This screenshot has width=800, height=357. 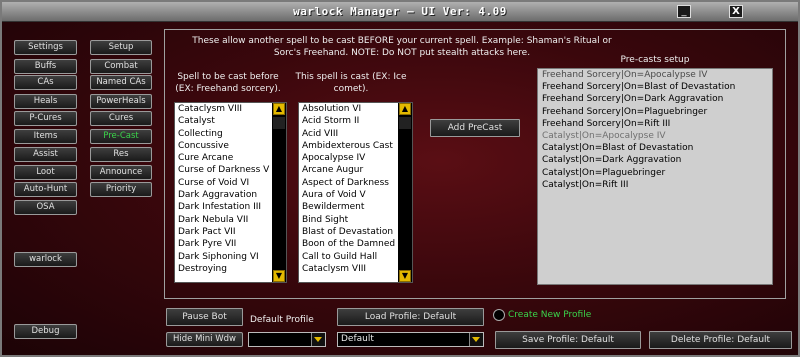 What do you see at coordinates (223, 220) in the screenshot?
I see `list-item: Dark Nebula VII` at bounding box center [223, 220].